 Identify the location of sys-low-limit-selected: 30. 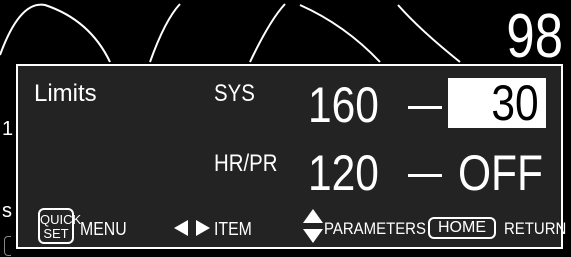
(497, 103).